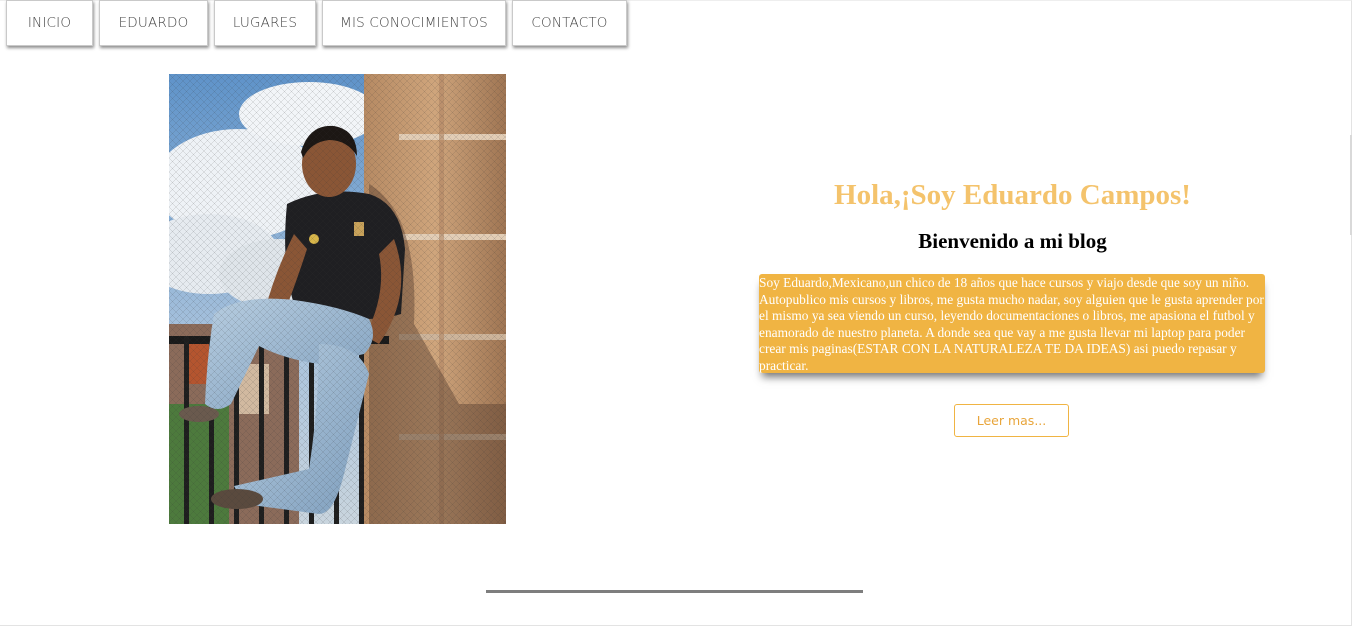 The height and width of the screenshot is (626, 1353). What do you see at coordinates (49, 23) in the screenshot?
I see `nav-inicio: INICIO` at bounding box center [49, 23].